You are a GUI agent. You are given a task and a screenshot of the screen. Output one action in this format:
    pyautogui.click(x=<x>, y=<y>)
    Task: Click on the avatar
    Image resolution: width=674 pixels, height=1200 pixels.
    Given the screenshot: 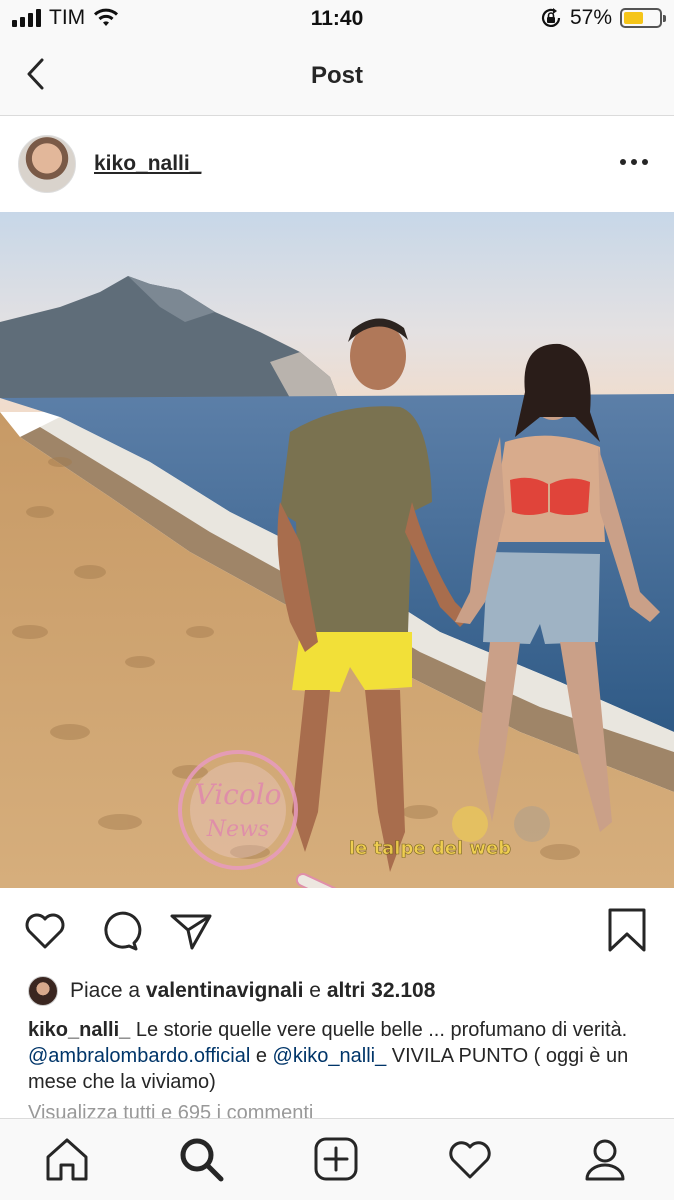 What is the action you would take?
    pyautogui.click(x=47, y=164)
    